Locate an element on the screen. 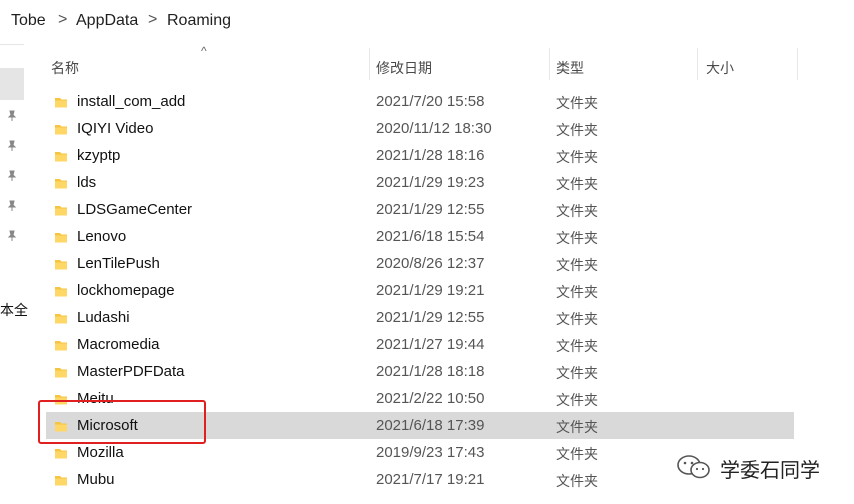  file-date: 2021/6/18 17:39 is located at coordinates (430, 425).